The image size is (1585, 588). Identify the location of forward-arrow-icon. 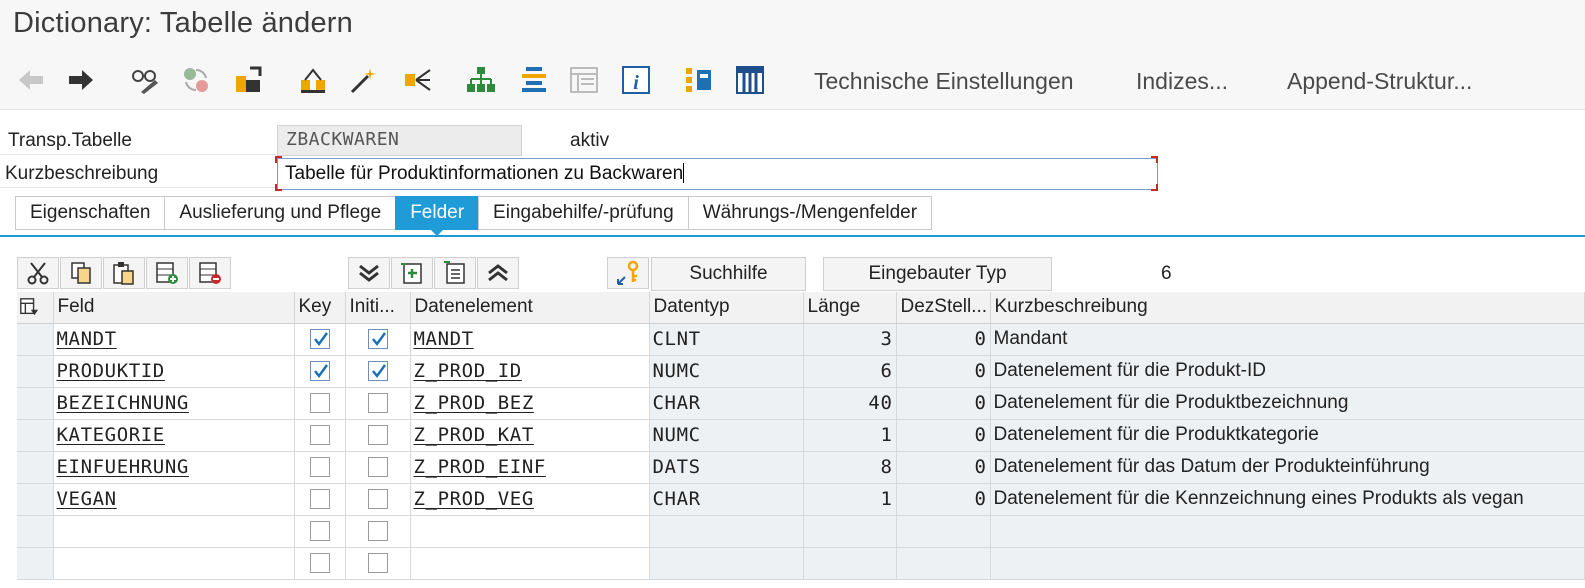
(81, 80).